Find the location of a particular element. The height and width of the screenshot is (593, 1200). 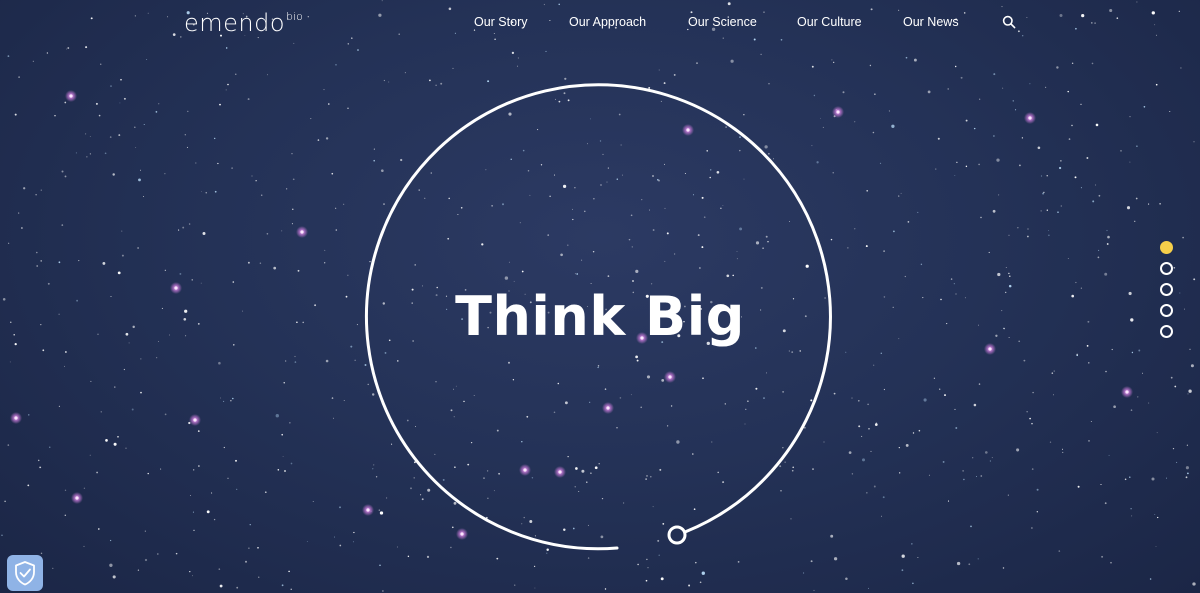

slide-pagination is located at coordinates (1166, 293).